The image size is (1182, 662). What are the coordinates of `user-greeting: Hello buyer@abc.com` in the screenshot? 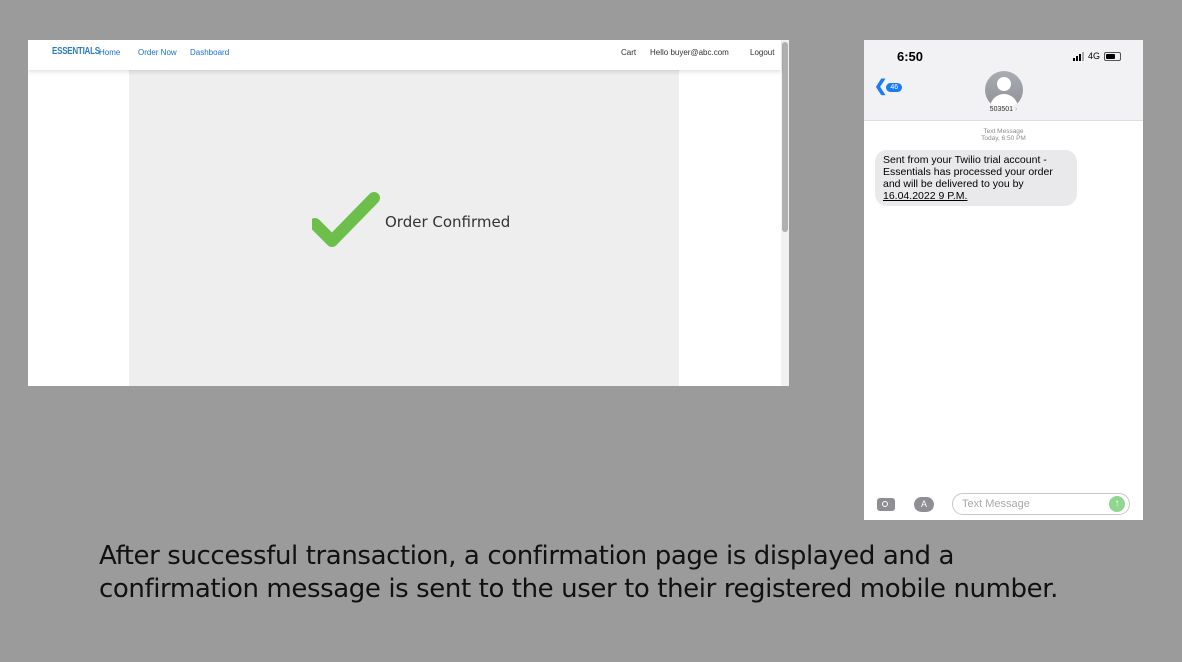 It's located at (689, 52).